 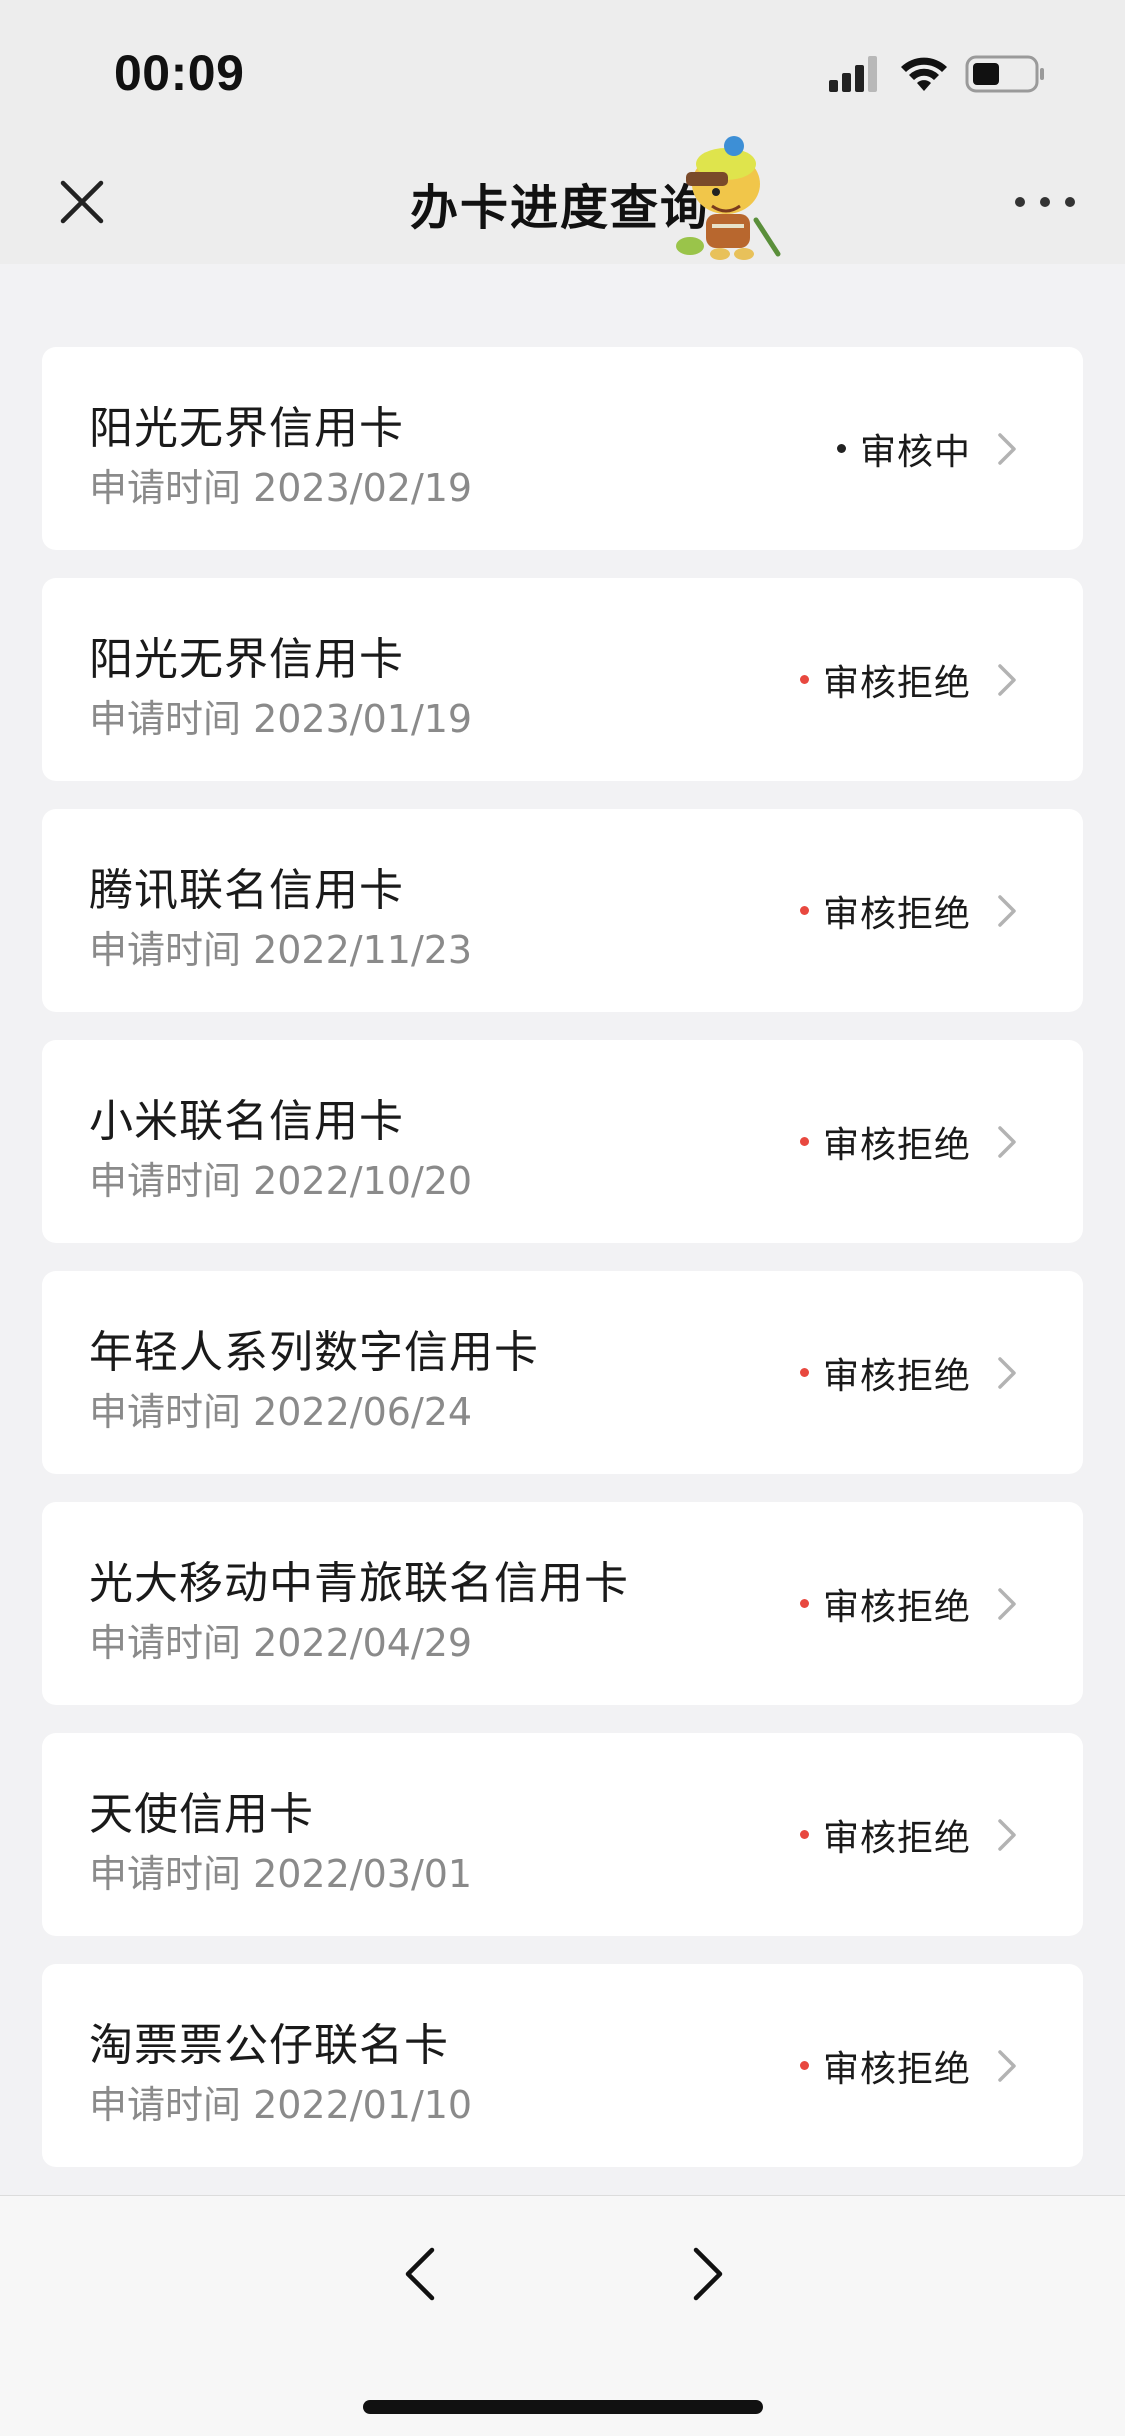 What do you see at coordinates (562, 1141) in the screenshot?
I see `application-card: 小米联名信用卡 申请时间 2022/10/20 审核拒绝` at bounding box center [562, 1141].